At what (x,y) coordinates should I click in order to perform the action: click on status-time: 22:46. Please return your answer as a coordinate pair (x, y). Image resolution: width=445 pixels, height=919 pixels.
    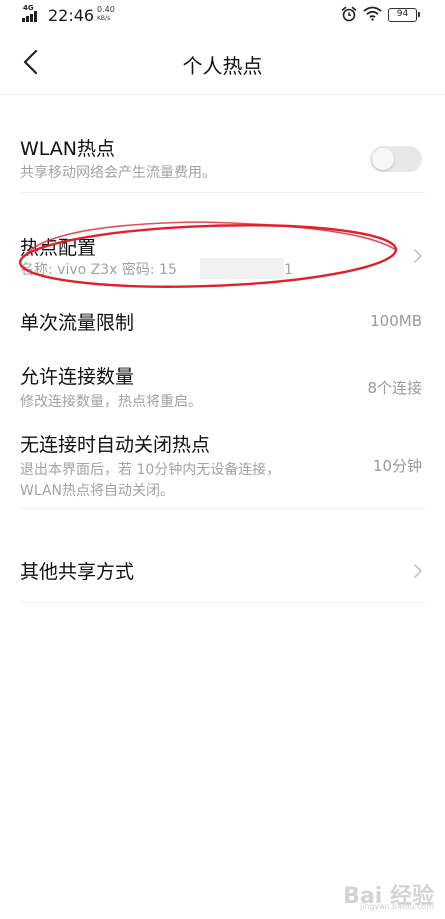
    Looking at the image, I should click on (71, 15).